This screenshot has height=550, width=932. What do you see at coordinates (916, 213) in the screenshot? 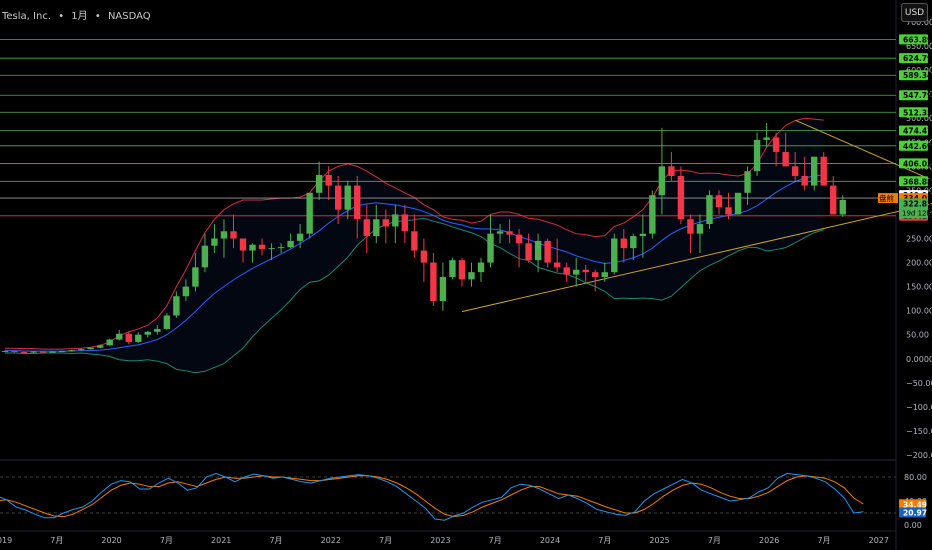
I see `countdown-label: 19d 12h` at bounding box center [916, 213].